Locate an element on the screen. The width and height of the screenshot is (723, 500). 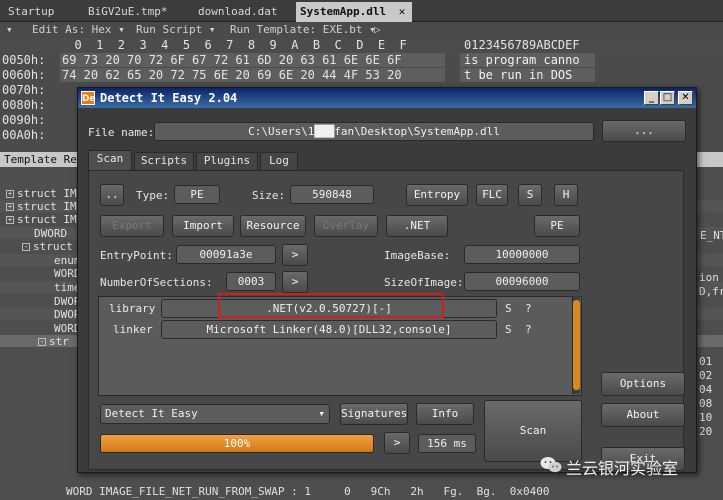
progress-arrow-button: > is located at coordinates (397, 443).